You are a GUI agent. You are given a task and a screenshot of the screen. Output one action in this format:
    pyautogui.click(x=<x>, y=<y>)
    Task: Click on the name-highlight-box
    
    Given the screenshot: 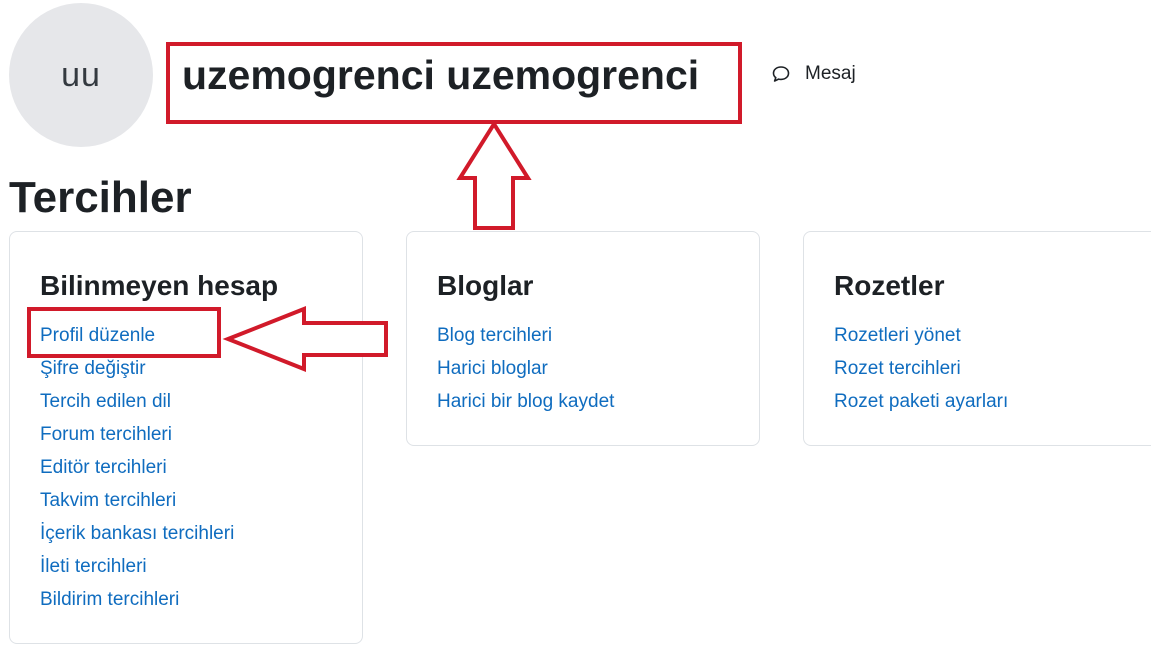 What is the action you would take?
    pyautogui.click(x=454, y=83)
    